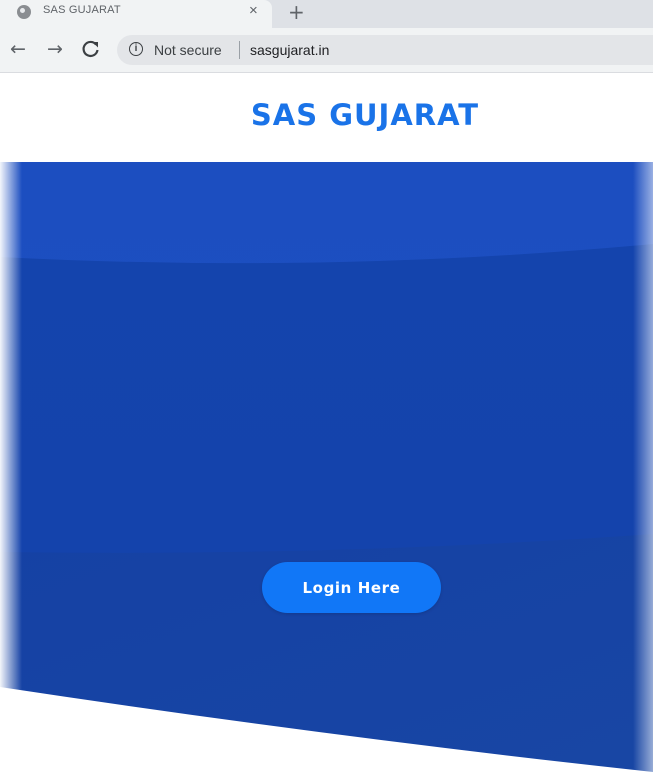 This screenshot has width=653, height=772. I want to click on new-tab-icon: +, so click(296, 12).